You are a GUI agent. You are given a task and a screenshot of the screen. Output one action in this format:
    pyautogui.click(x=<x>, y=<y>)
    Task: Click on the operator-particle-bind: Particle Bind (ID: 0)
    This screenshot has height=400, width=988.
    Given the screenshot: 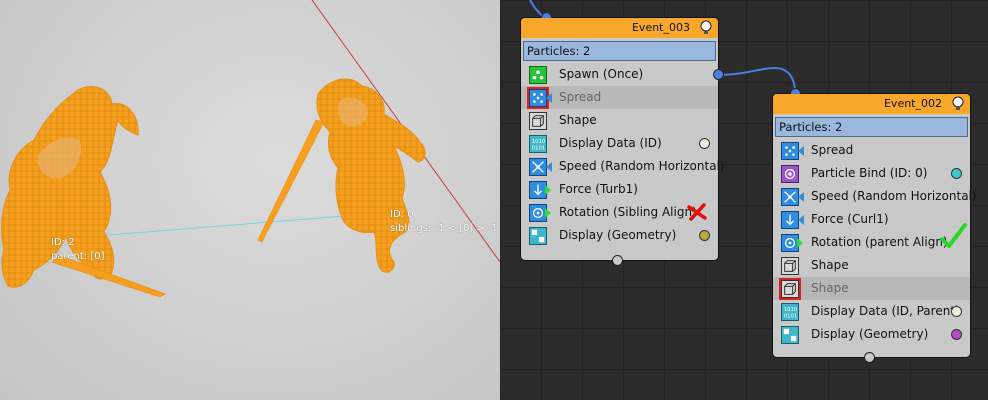 What is the action you would take?
    pyautogui.click(x=871, y=173)
    